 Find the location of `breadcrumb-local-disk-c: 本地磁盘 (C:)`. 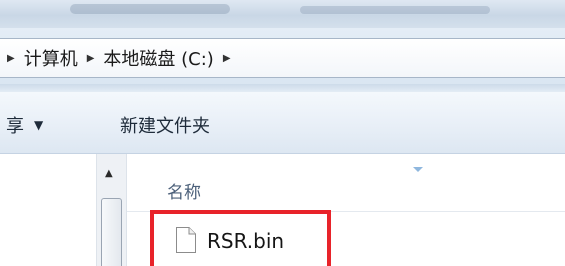

breadcrumb-local-disk-c: 本地磁盘 (C:) is located at coordinates (158, 58).